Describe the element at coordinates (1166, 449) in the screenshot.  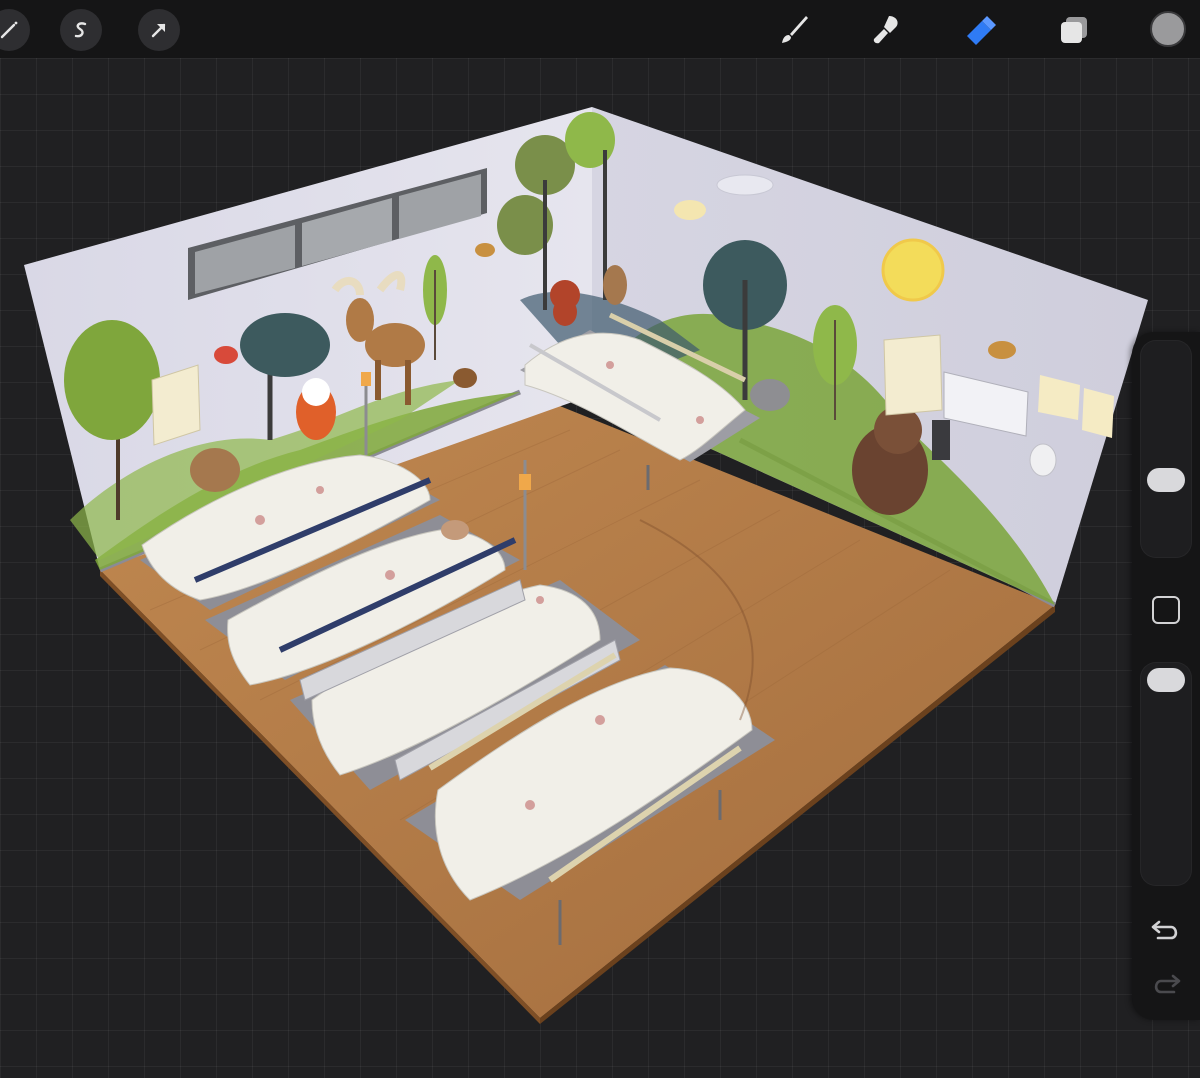
I see `brush-size-slider` at that location.